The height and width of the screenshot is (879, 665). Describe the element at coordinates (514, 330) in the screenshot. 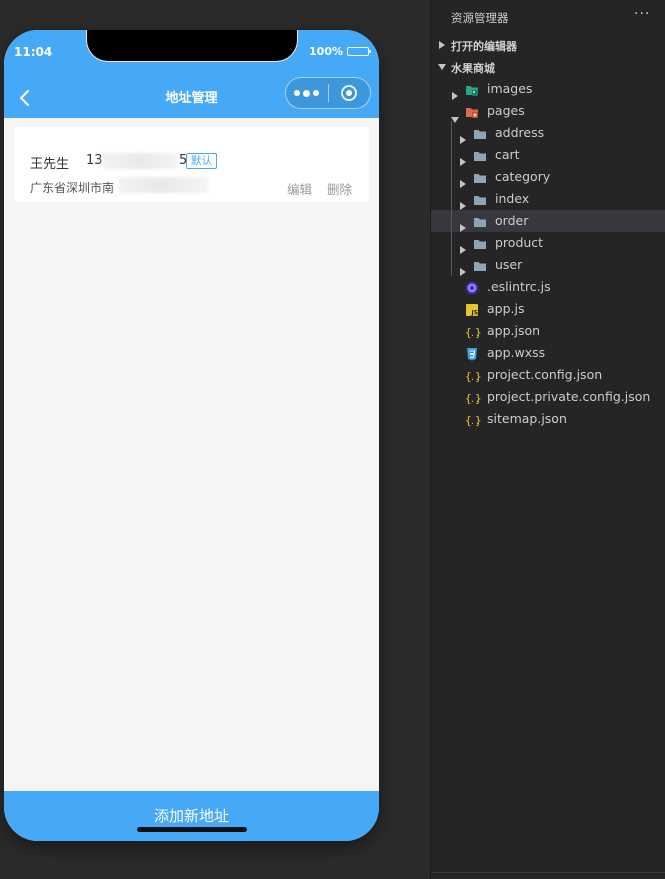

I see `tree-item-label: app.json` at that location.